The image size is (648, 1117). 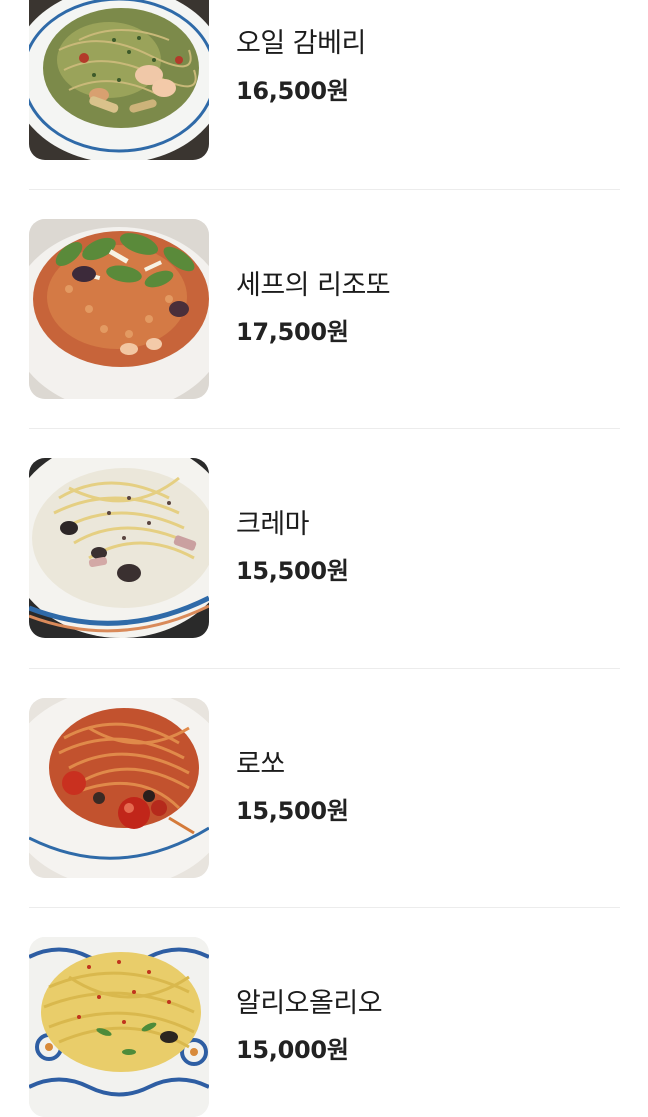 What do you see at coordinates (309, 1003) in the screenshot?
I see `menu-item-name: 알리오올리오` at bounding box center [309, 1003].